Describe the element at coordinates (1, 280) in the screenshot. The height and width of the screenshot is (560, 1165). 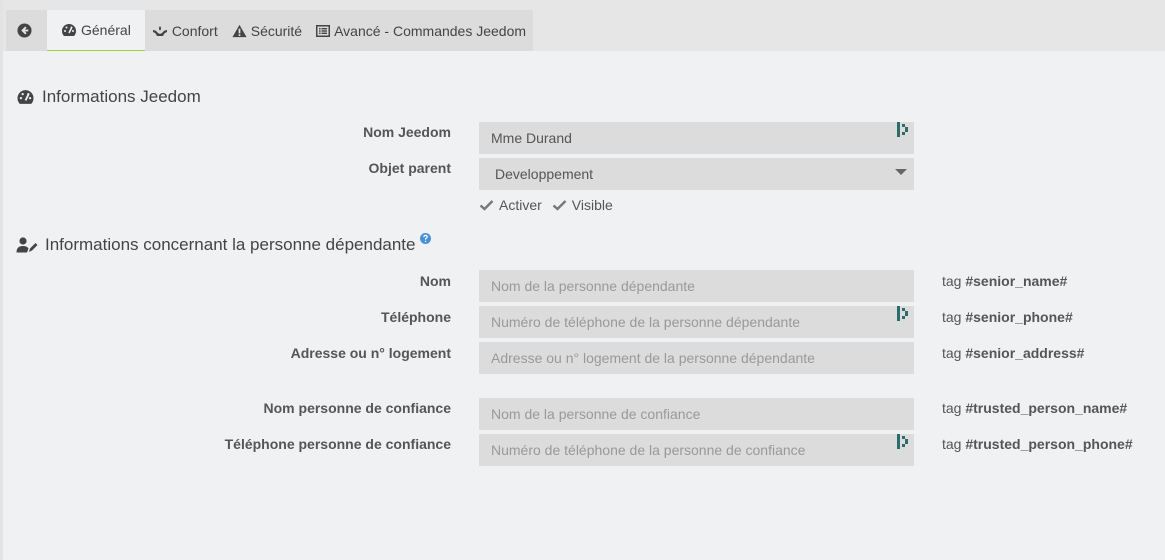
I see `left-edge` at that location.